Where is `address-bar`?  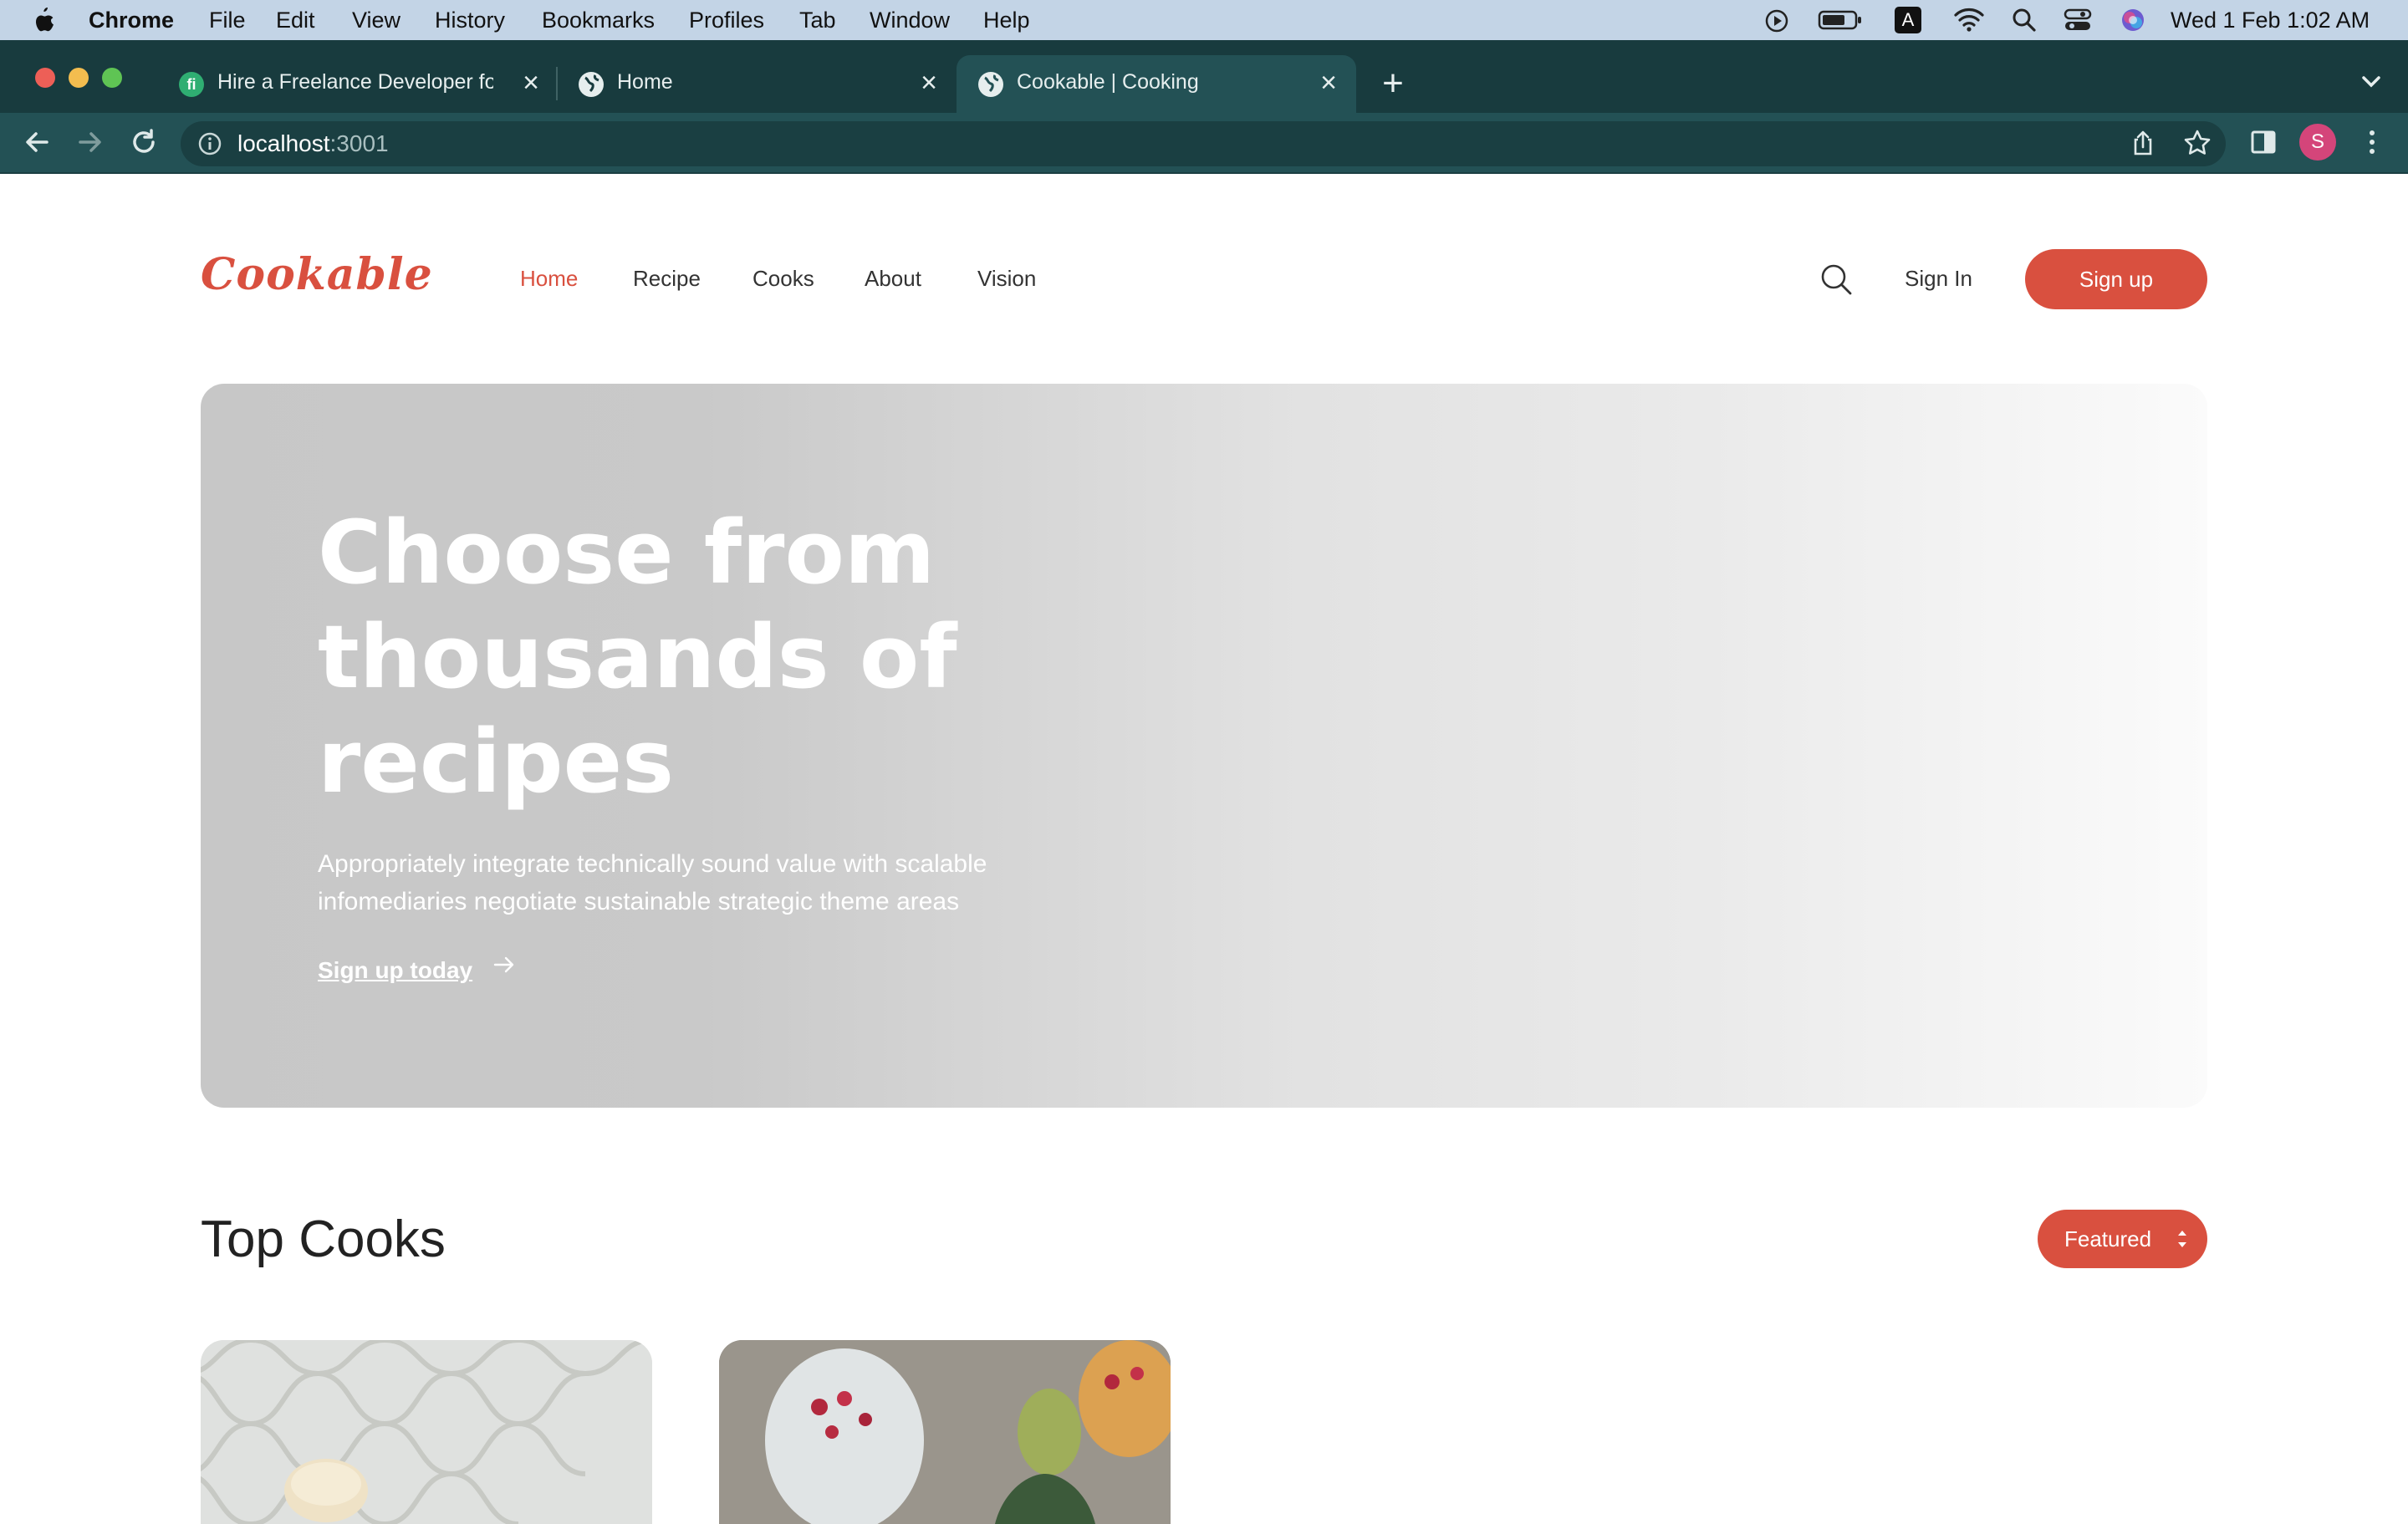 address-bar is located at coordinates (1204, 143).